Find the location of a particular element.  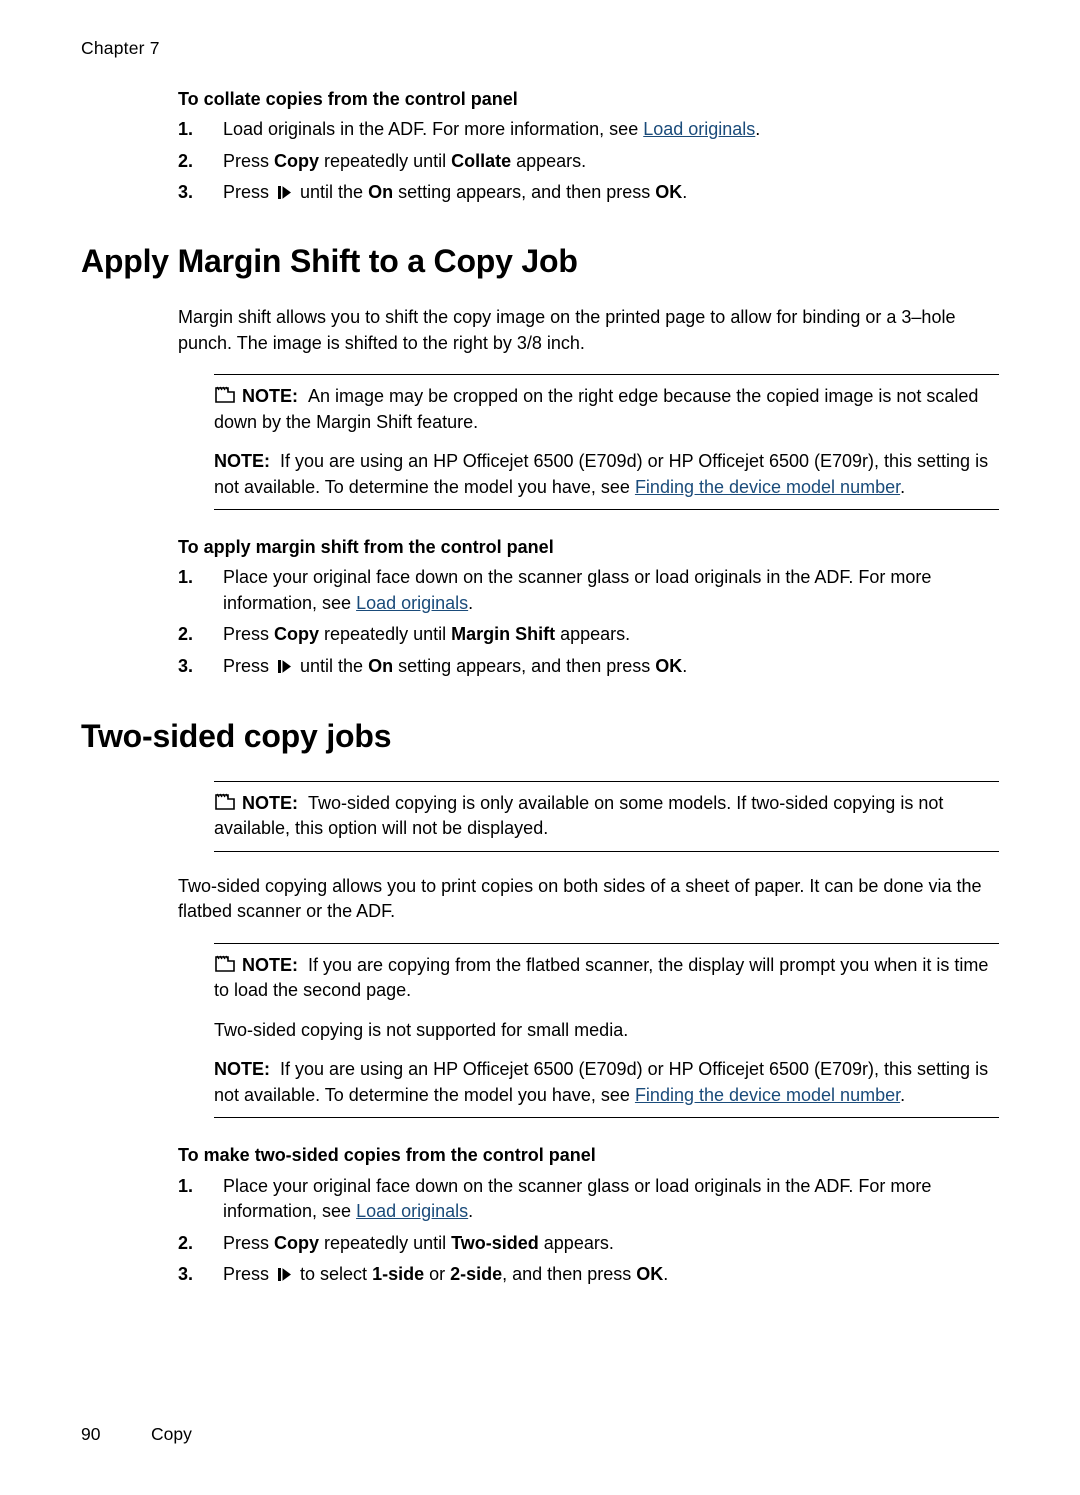

page-title-margin-shift: Apply Margin Shift to a Copy Job is located at coordinates (329, 260).